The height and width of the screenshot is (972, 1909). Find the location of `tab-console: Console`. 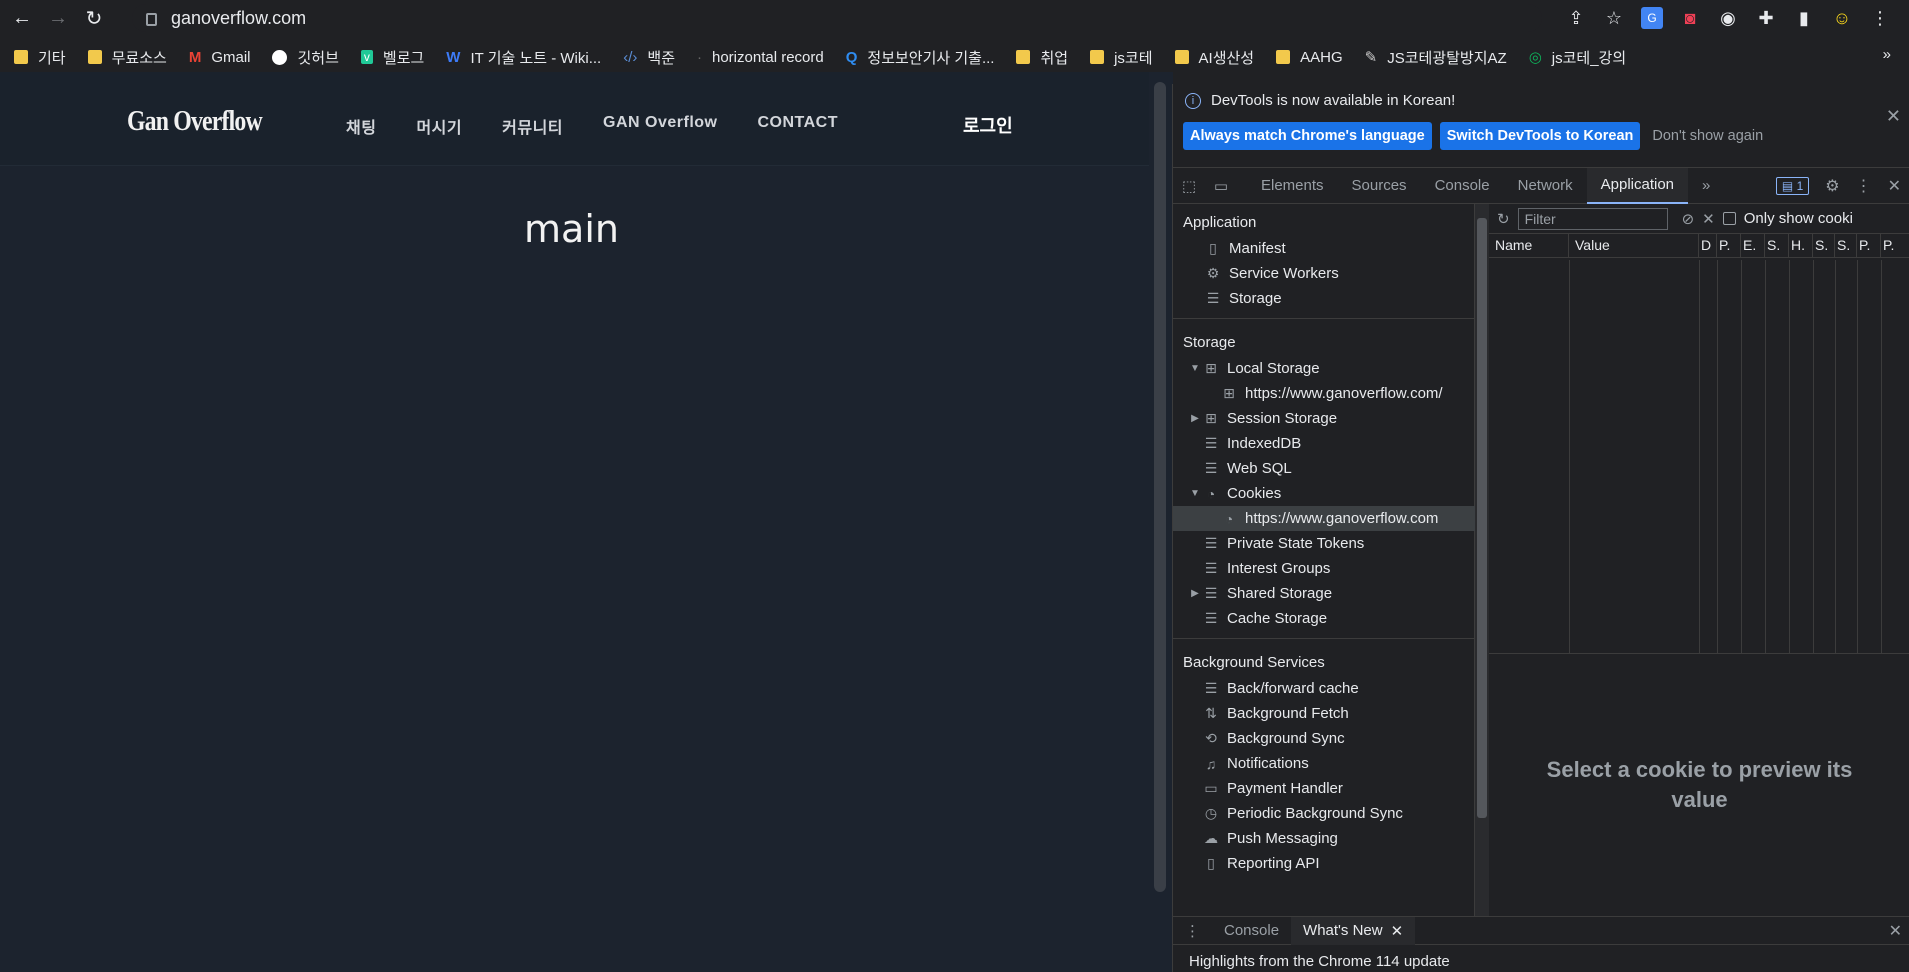

tab-console: Console is located at coordinates (1462, 186).